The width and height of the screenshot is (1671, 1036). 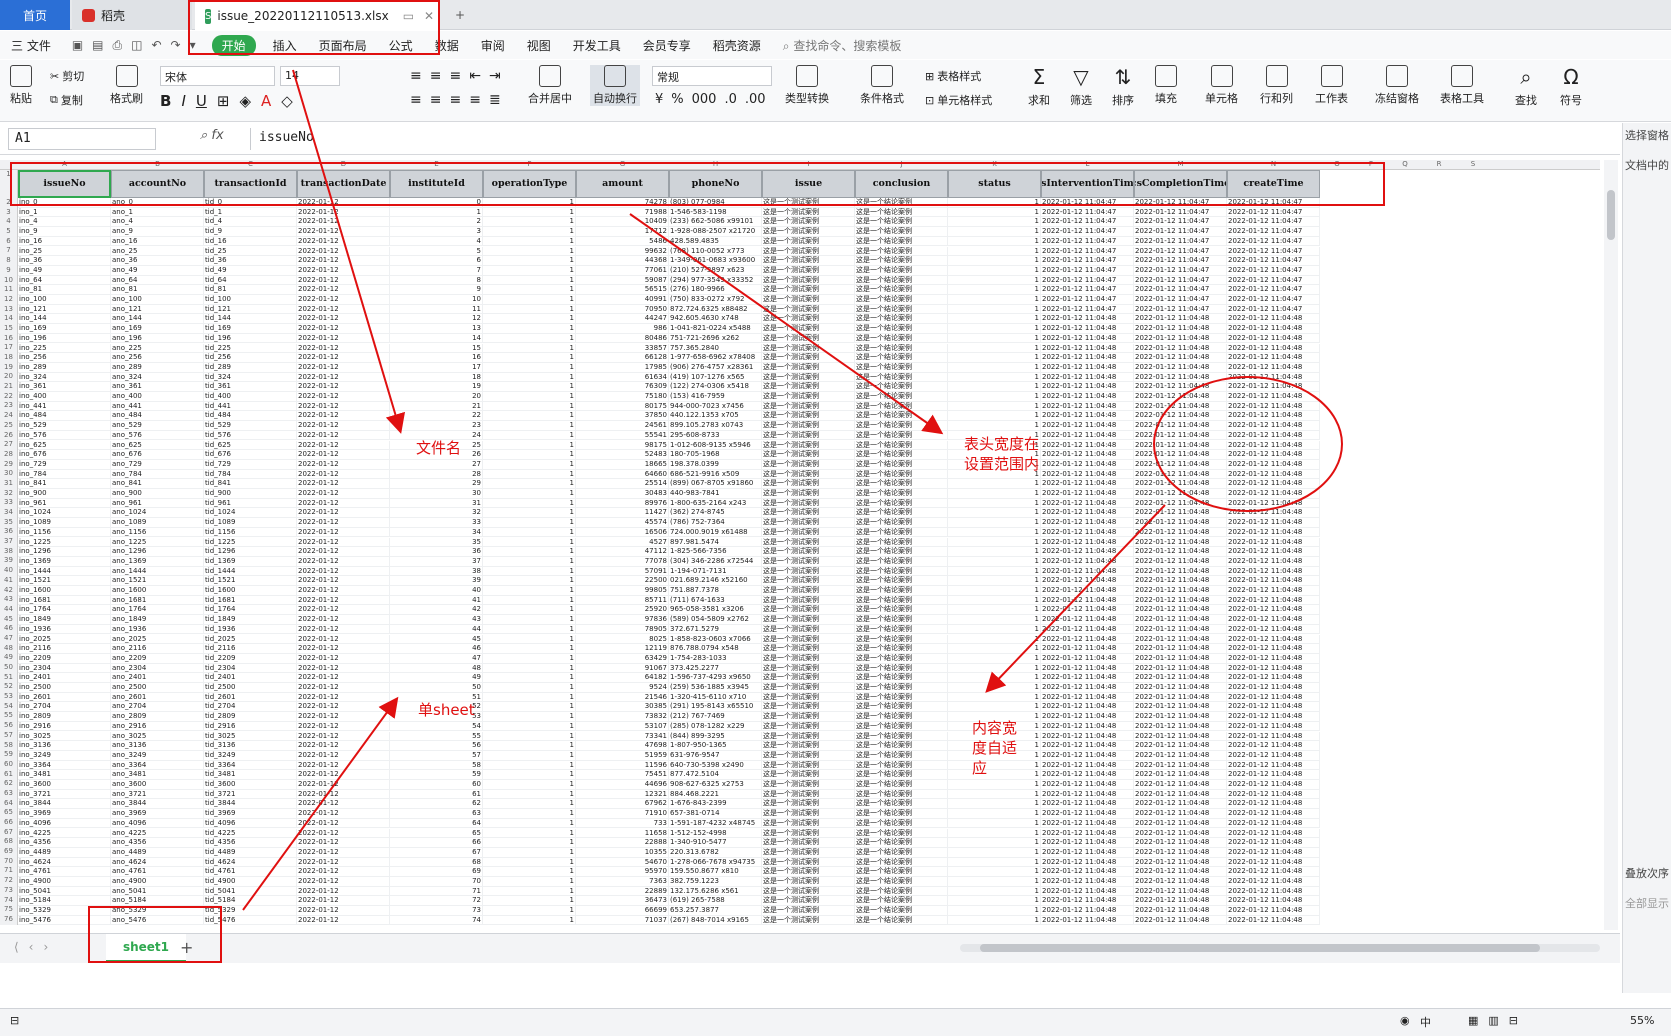 I want to click on cell: tid_3481, so click(x=250, y=775).